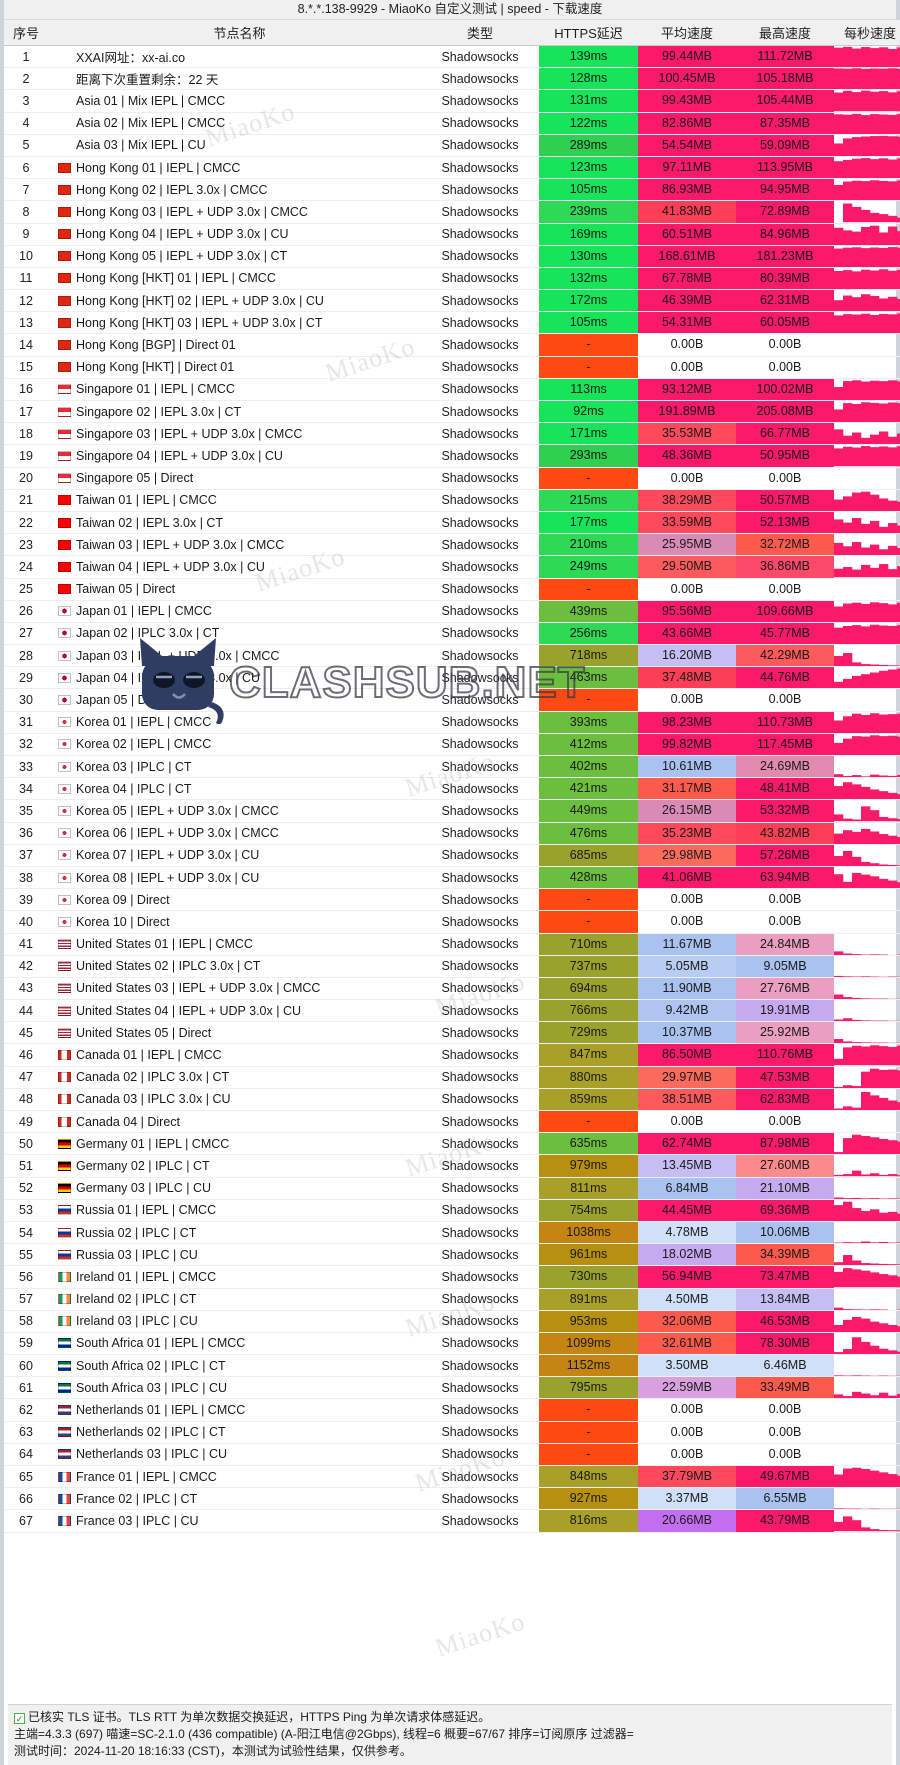 Image resolution: width=900 pixels, height=1765 pixels. I want to click on cell-node-name: South Africa 02 | IPLC | CT, so click(234, 1366).